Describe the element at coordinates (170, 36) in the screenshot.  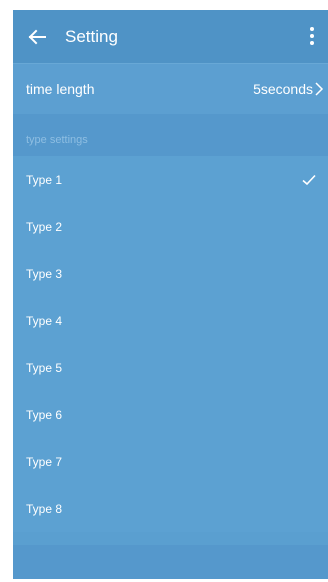
I see `app-bar: Setting` at that location.